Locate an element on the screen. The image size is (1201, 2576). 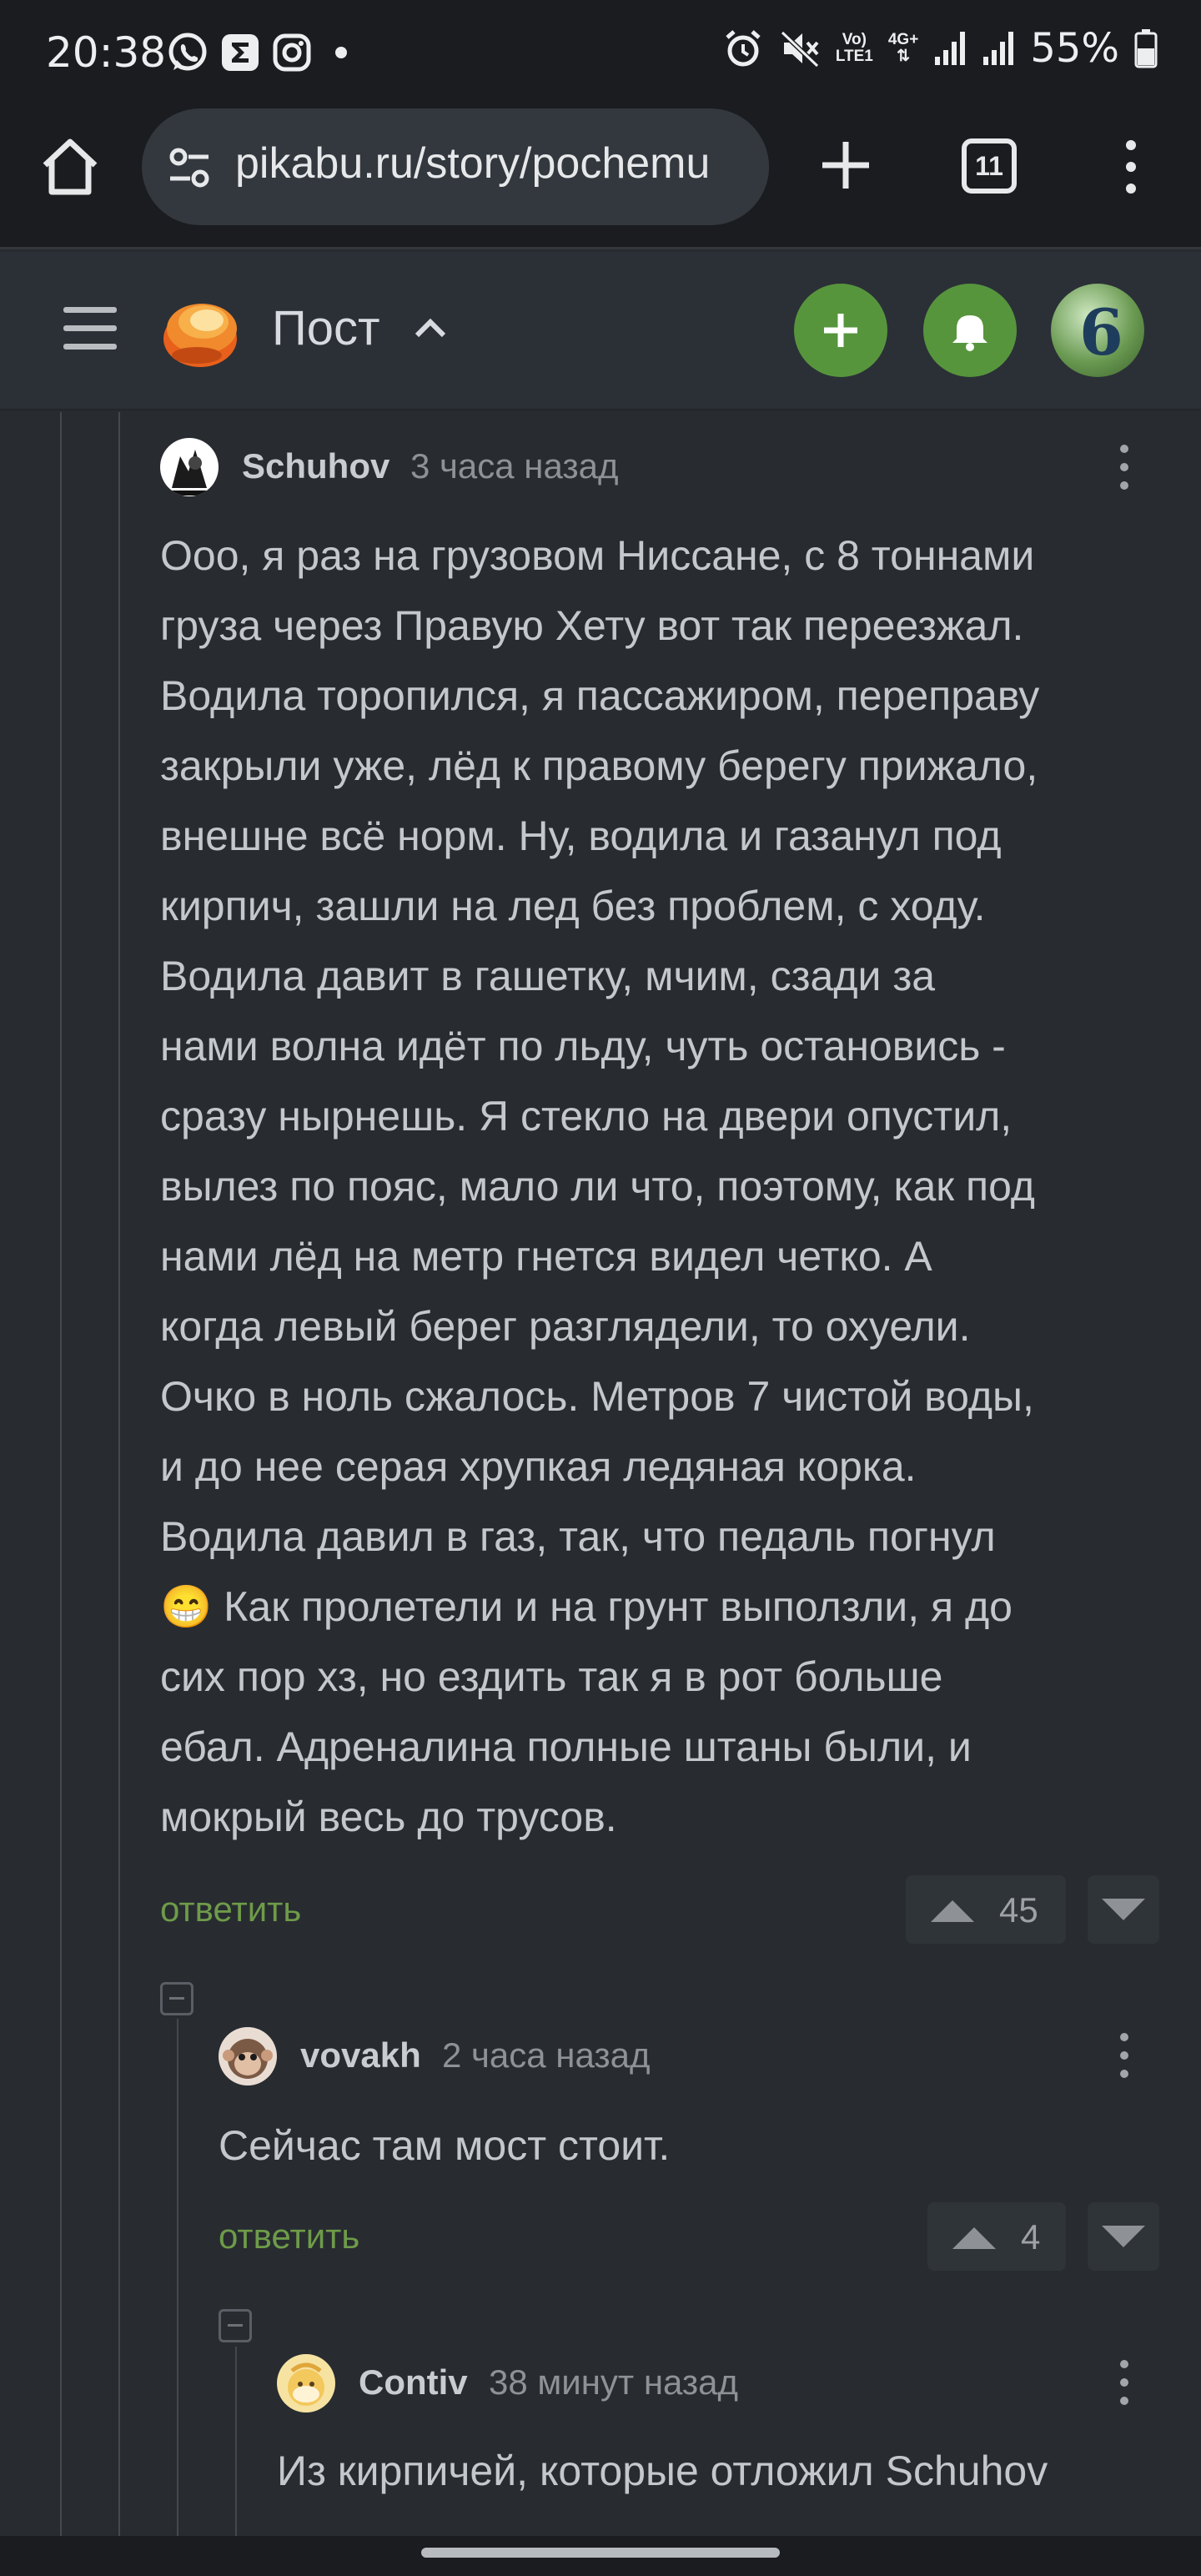
contiv-avatar-icon is located at coordinates (306, 2384).